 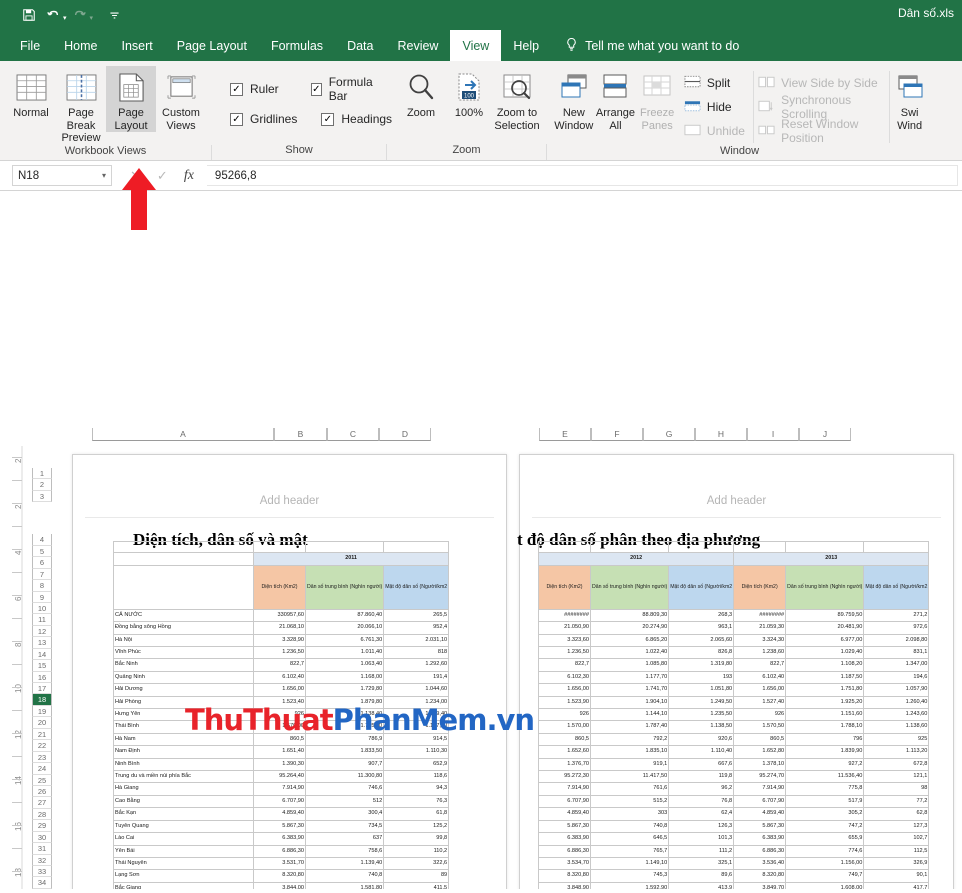 What do you see at coordinates (701, 665) in the screenshot?
I see `data-cell: 1.319,80` at bounding box center [701, 665].